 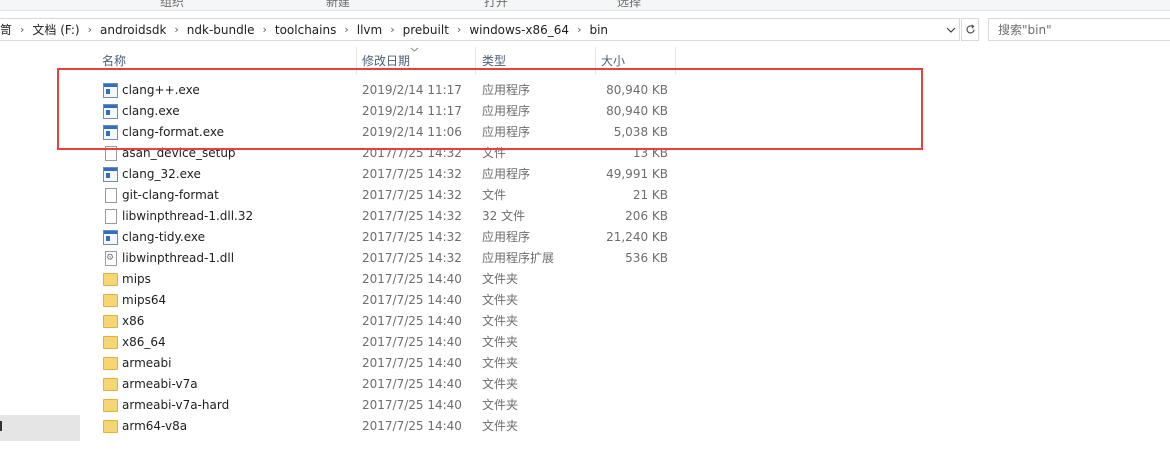 What do you see at coordinates (136, 279) in the screenshot?
I see `file-name: mips` at bounding box center [136, 279].